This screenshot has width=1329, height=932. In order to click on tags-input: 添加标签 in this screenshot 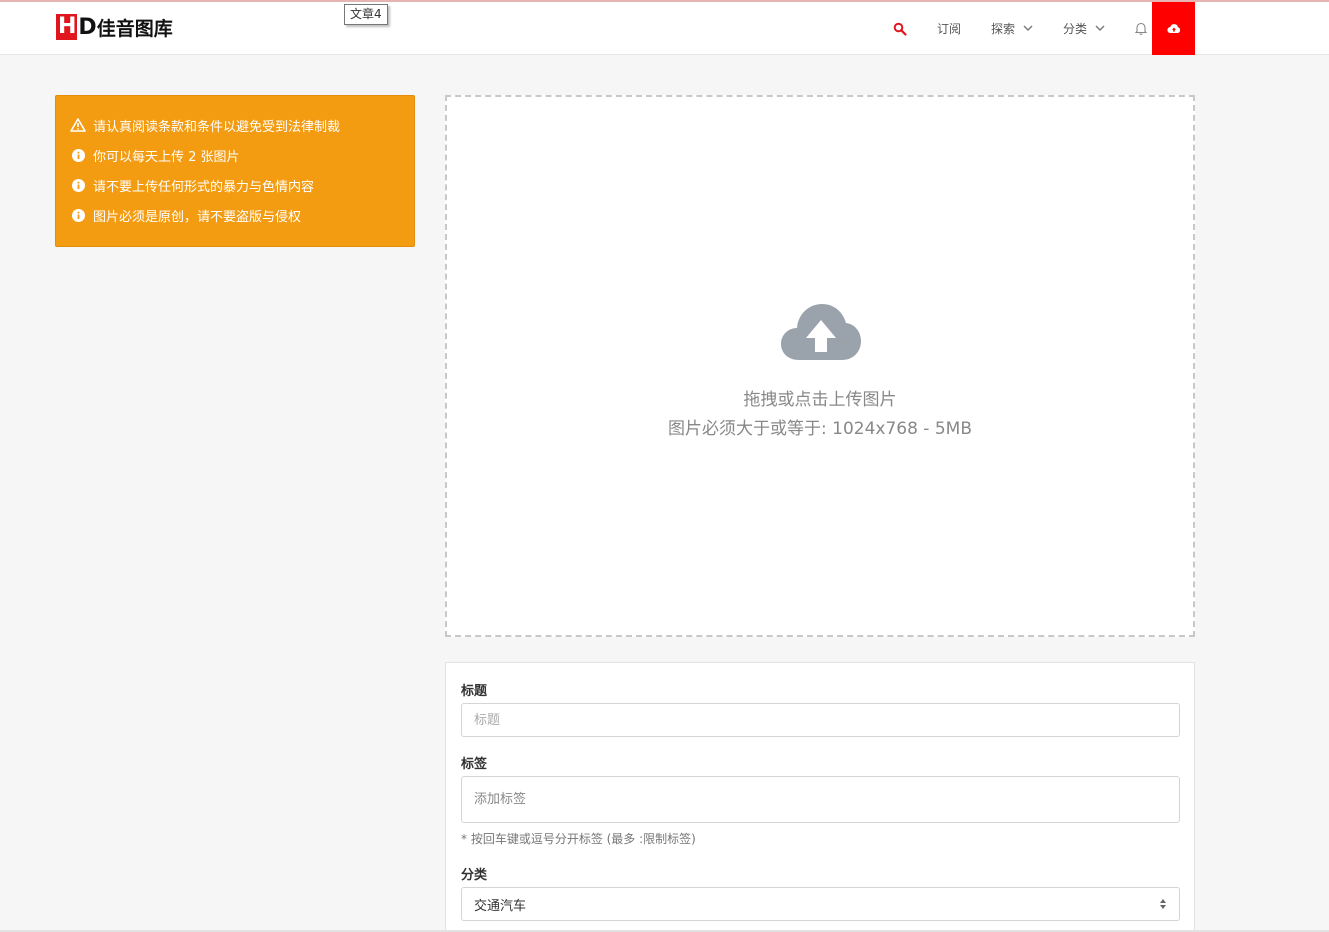, I will do `click(820, 799)`.